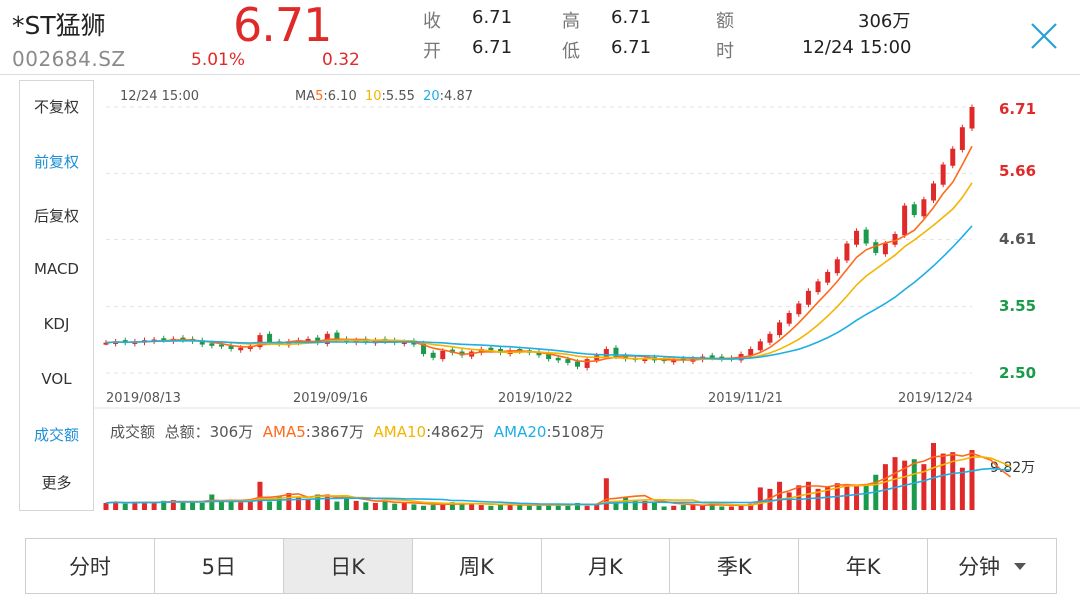  What do you see at coordinates (979, 567) in the screenshot?
I see `tab-minute-label: 分钟` at bounding box center [979, 567].